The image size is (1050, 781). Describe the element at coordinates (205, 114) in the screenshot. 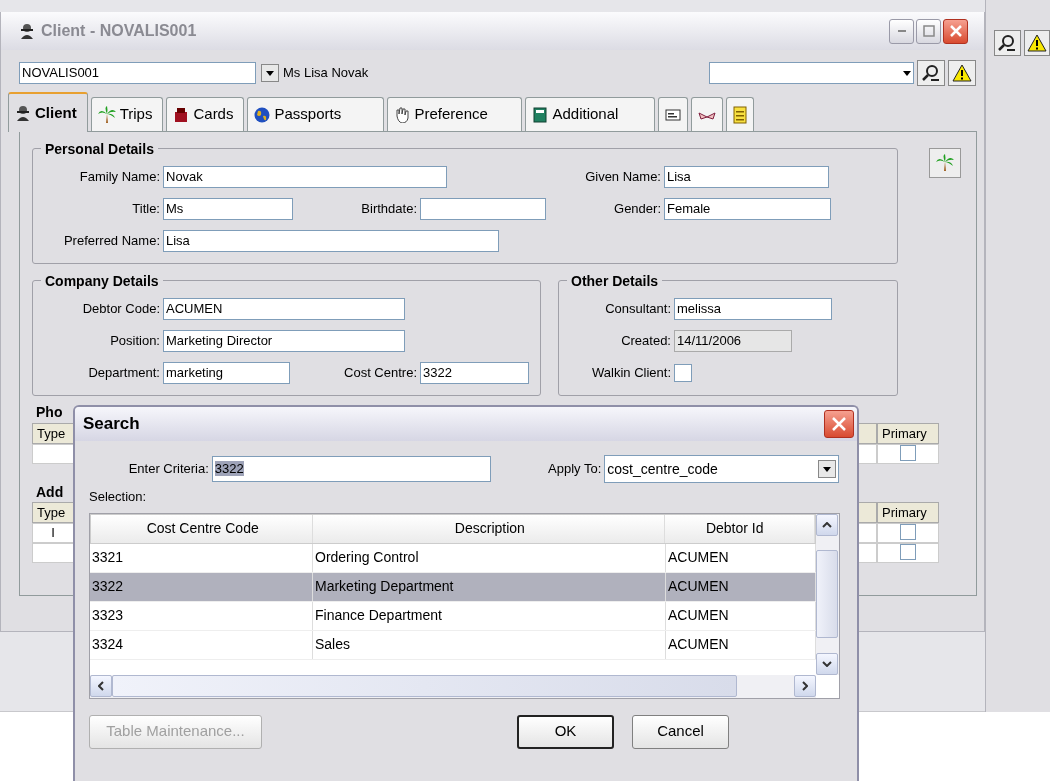

I see `tab: Cards` at that location.